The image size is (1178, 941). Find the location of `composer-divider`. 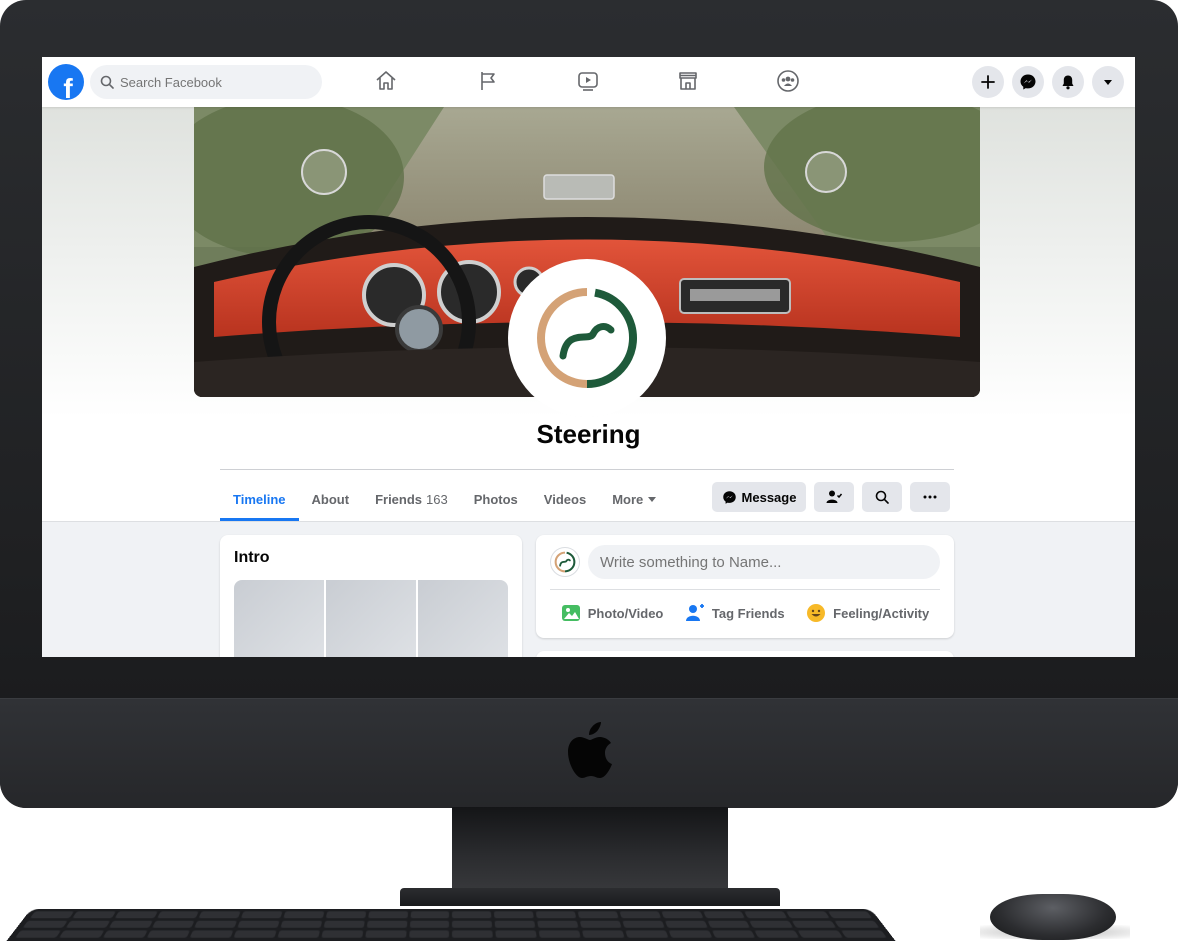

composer-divider is located at coordinates (745, 589).